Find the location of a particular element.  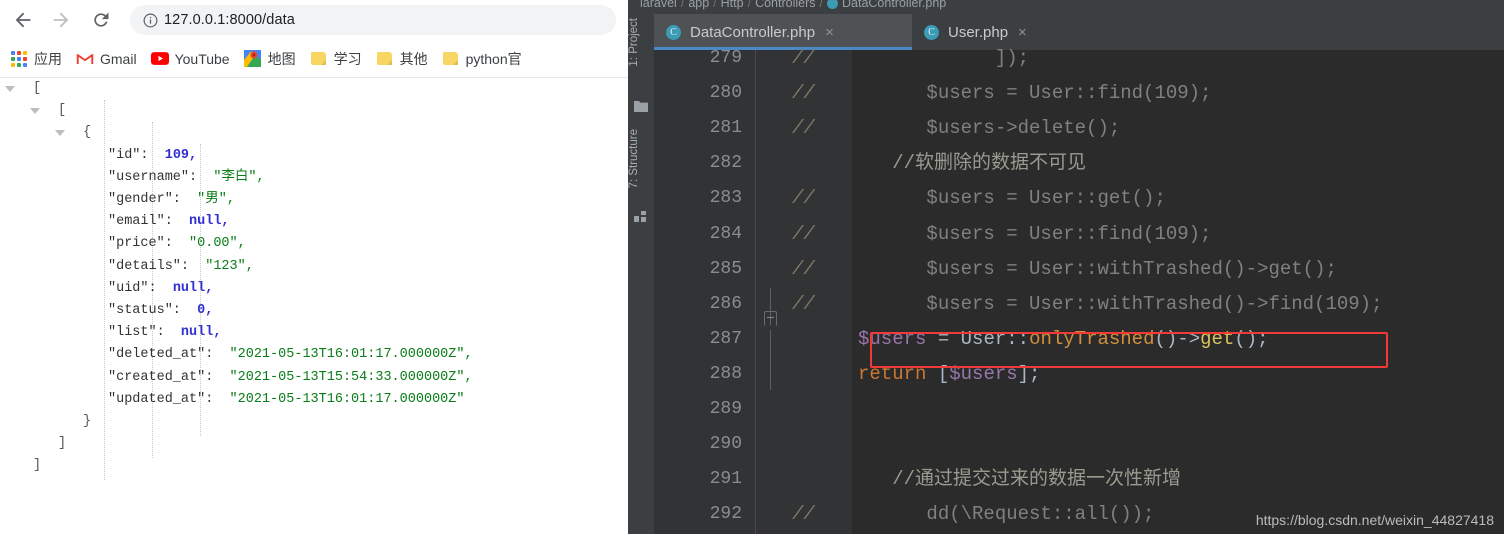

json-value: "2021-05-13T16:01:17.000000Z" is located at coordinates (347, 399).